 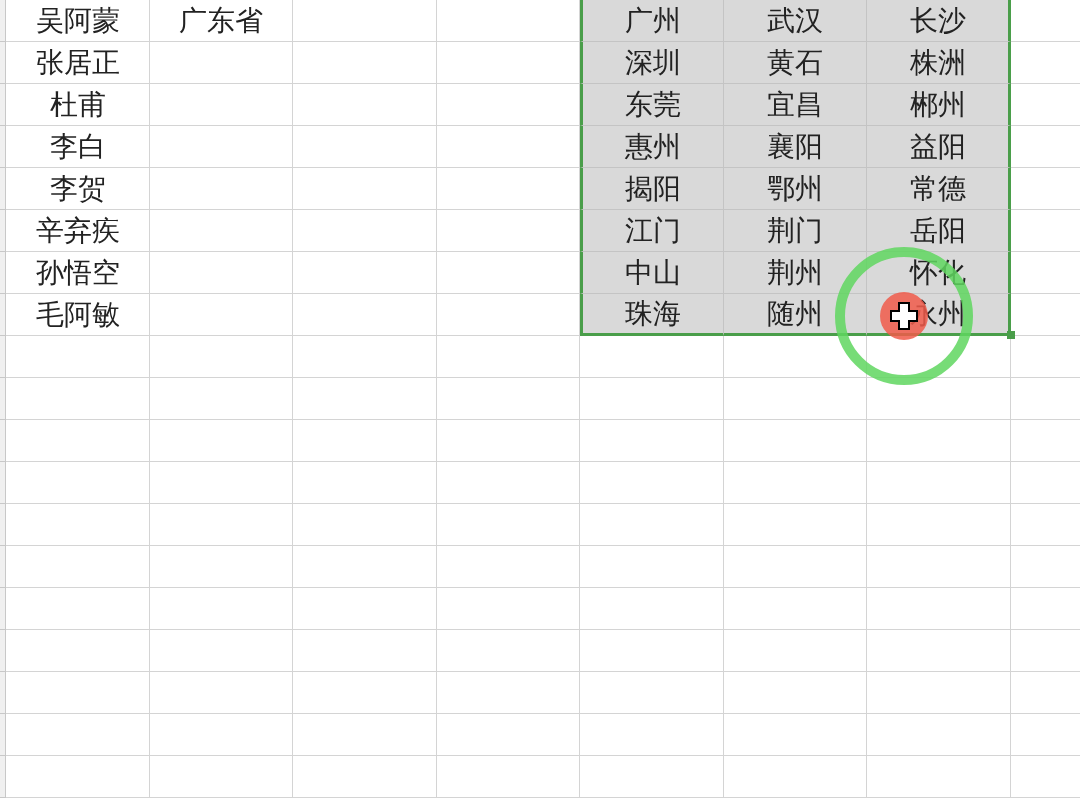 What do you see at coordinates (652, 63) in the screenshot?
I see `table-cell: 深圳` at bounding box center [652, 63].